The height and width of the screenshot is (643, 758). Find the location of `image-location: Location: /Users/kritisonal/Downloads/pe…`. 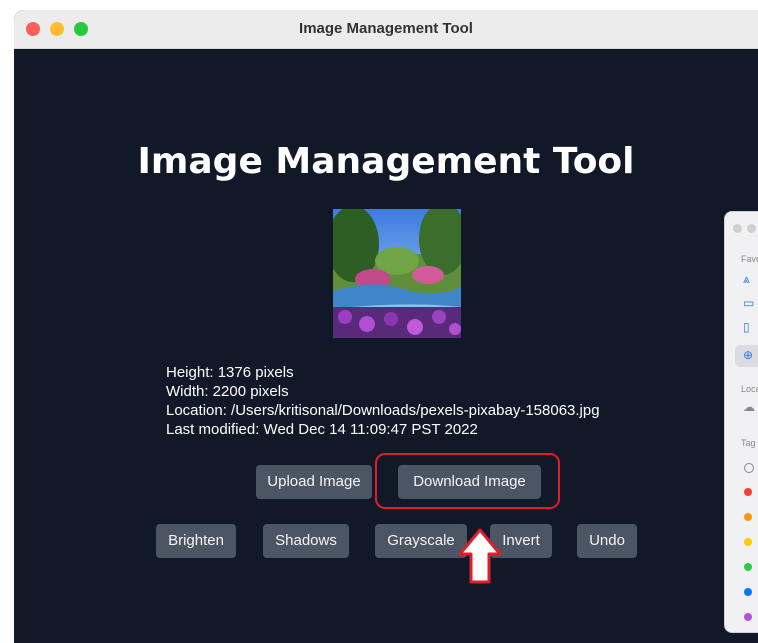

image-location: Location: /Users/kritisonal/Downloads/pe… is located at coordinates (383, 410).